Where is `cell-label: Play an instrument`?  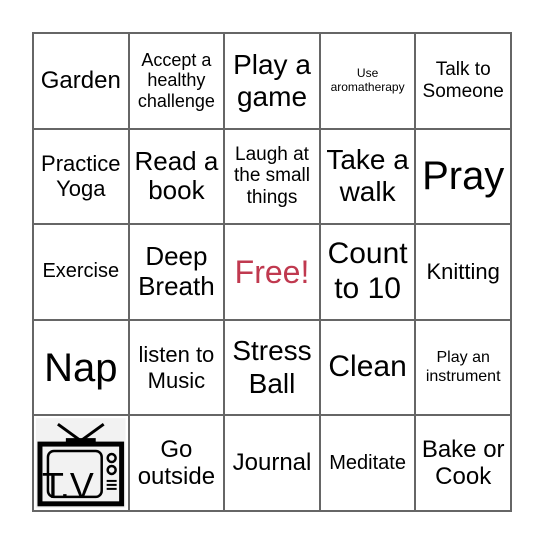 cell-label: Play an instrument is located at coordinates (463, 367).